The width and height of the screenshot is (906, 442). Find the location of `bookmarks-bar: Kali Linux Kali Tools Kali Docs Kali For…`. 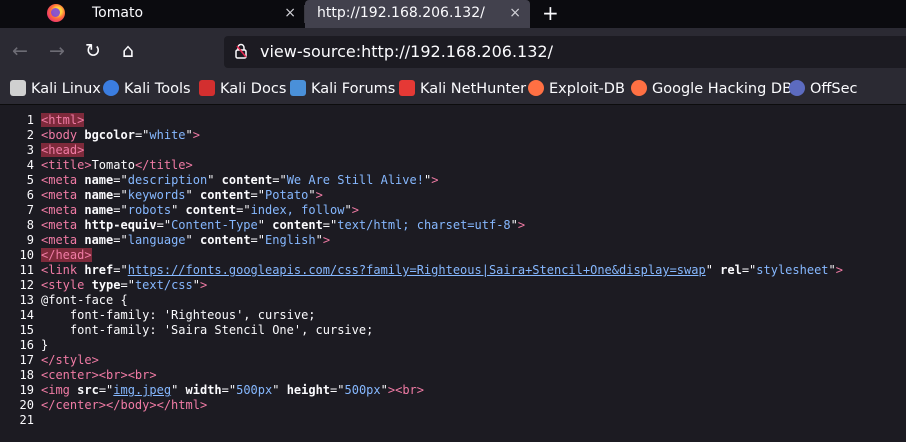

bookmarks-bar: Kali Linux Kali Tools Kali Docs Kali For… is located at coordinates (453, 89).